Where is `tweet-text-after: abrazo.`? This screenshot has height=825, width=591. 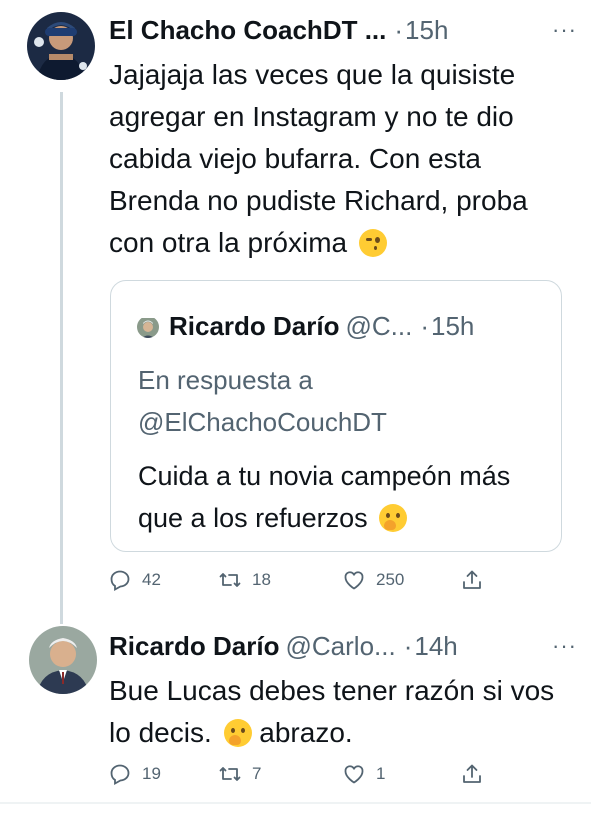 tweet-text-after: abrazo. is located at coordinates (306, 732).